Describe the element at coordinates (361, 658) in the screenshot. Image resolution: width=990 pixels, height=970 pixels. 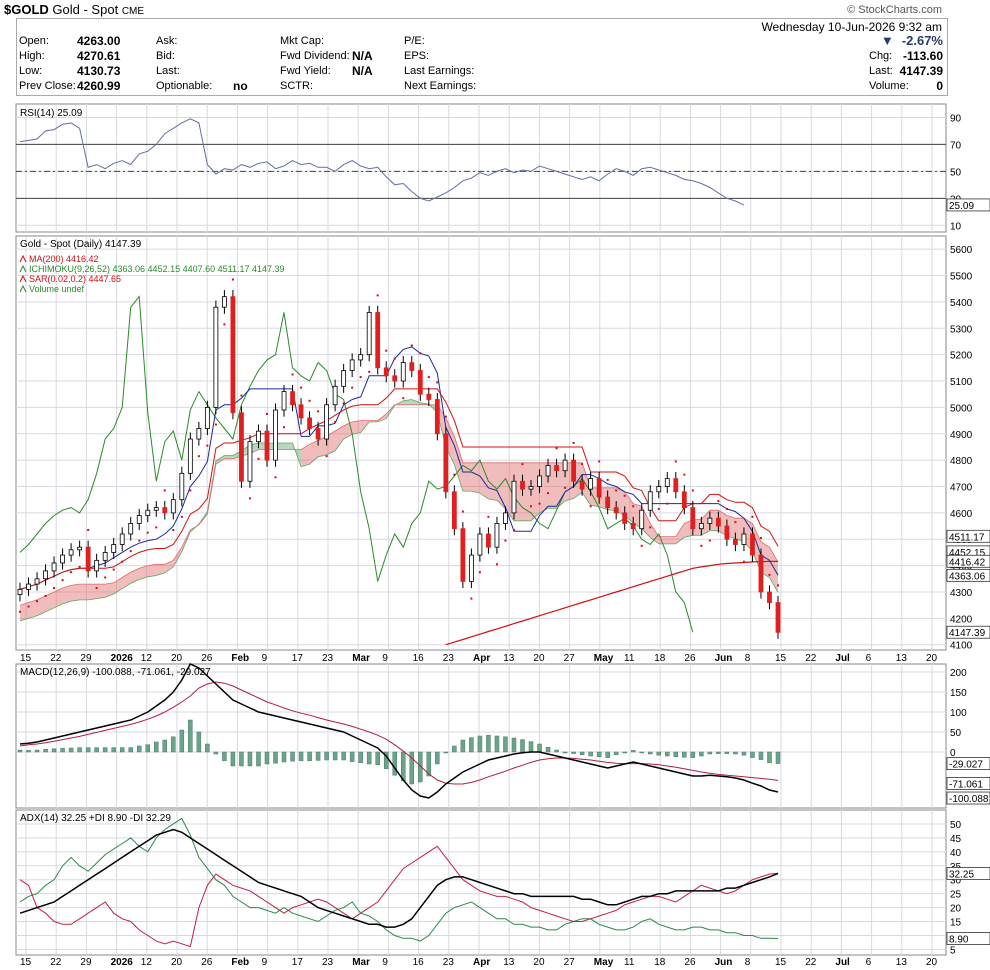
I see `date-axis-label: Mar` at that location.